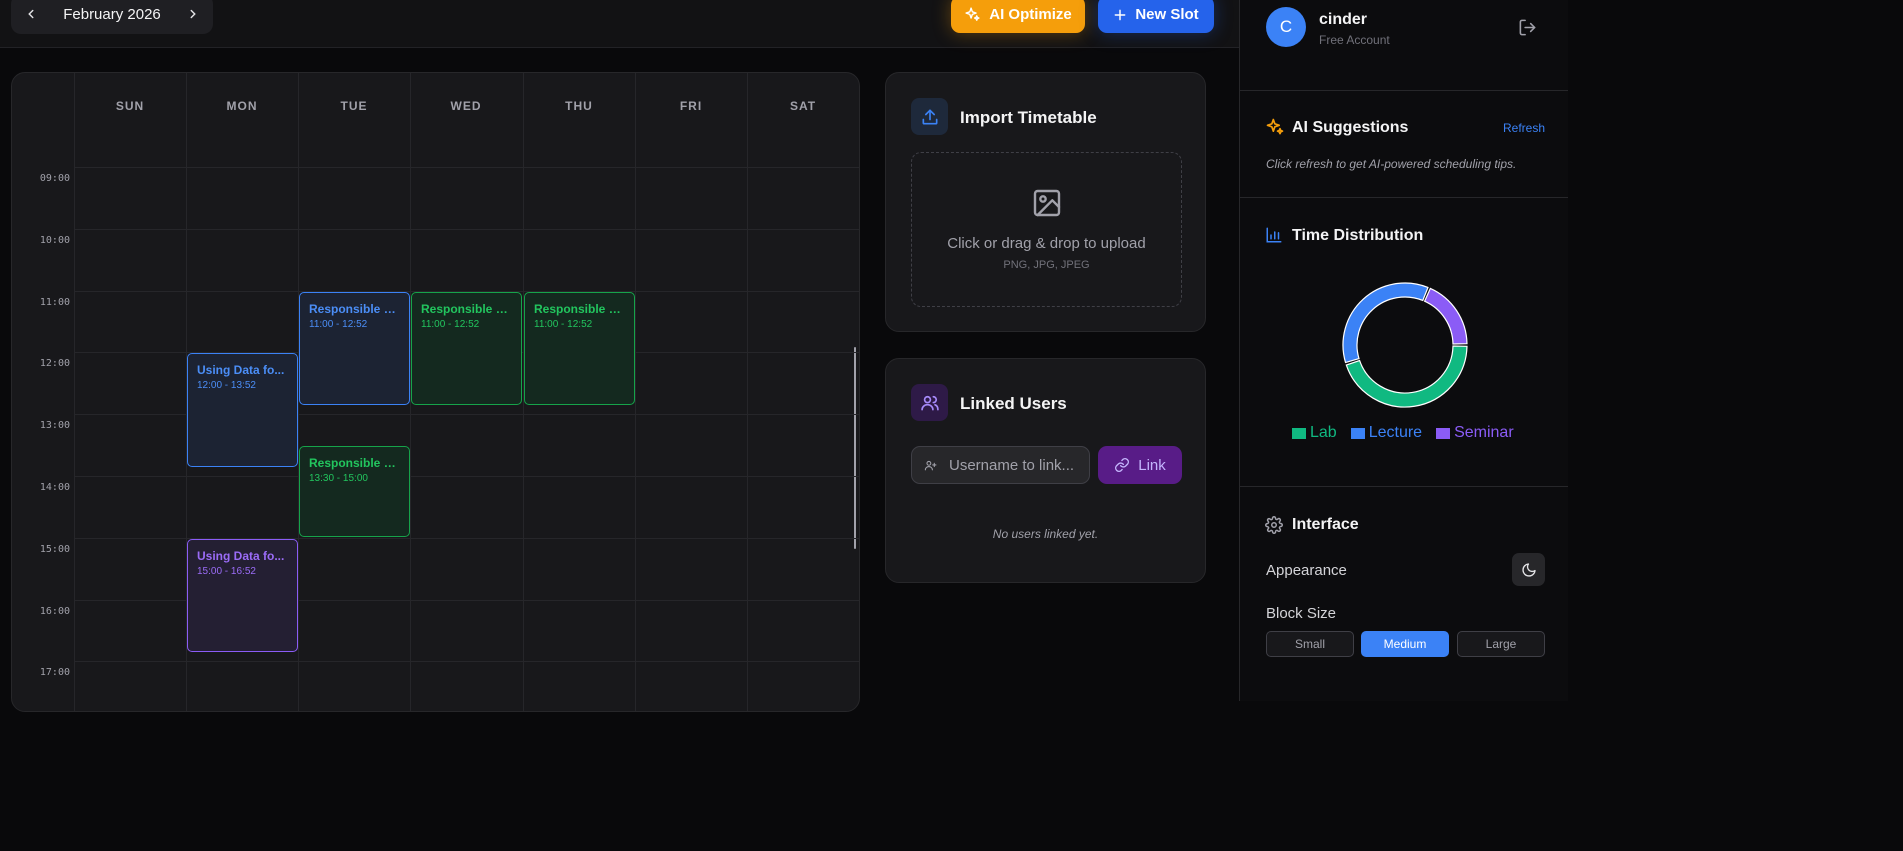  Describe the element at coordinates (354, 106) in the screenshot. I see `day-header-tue: TUE` at that location.